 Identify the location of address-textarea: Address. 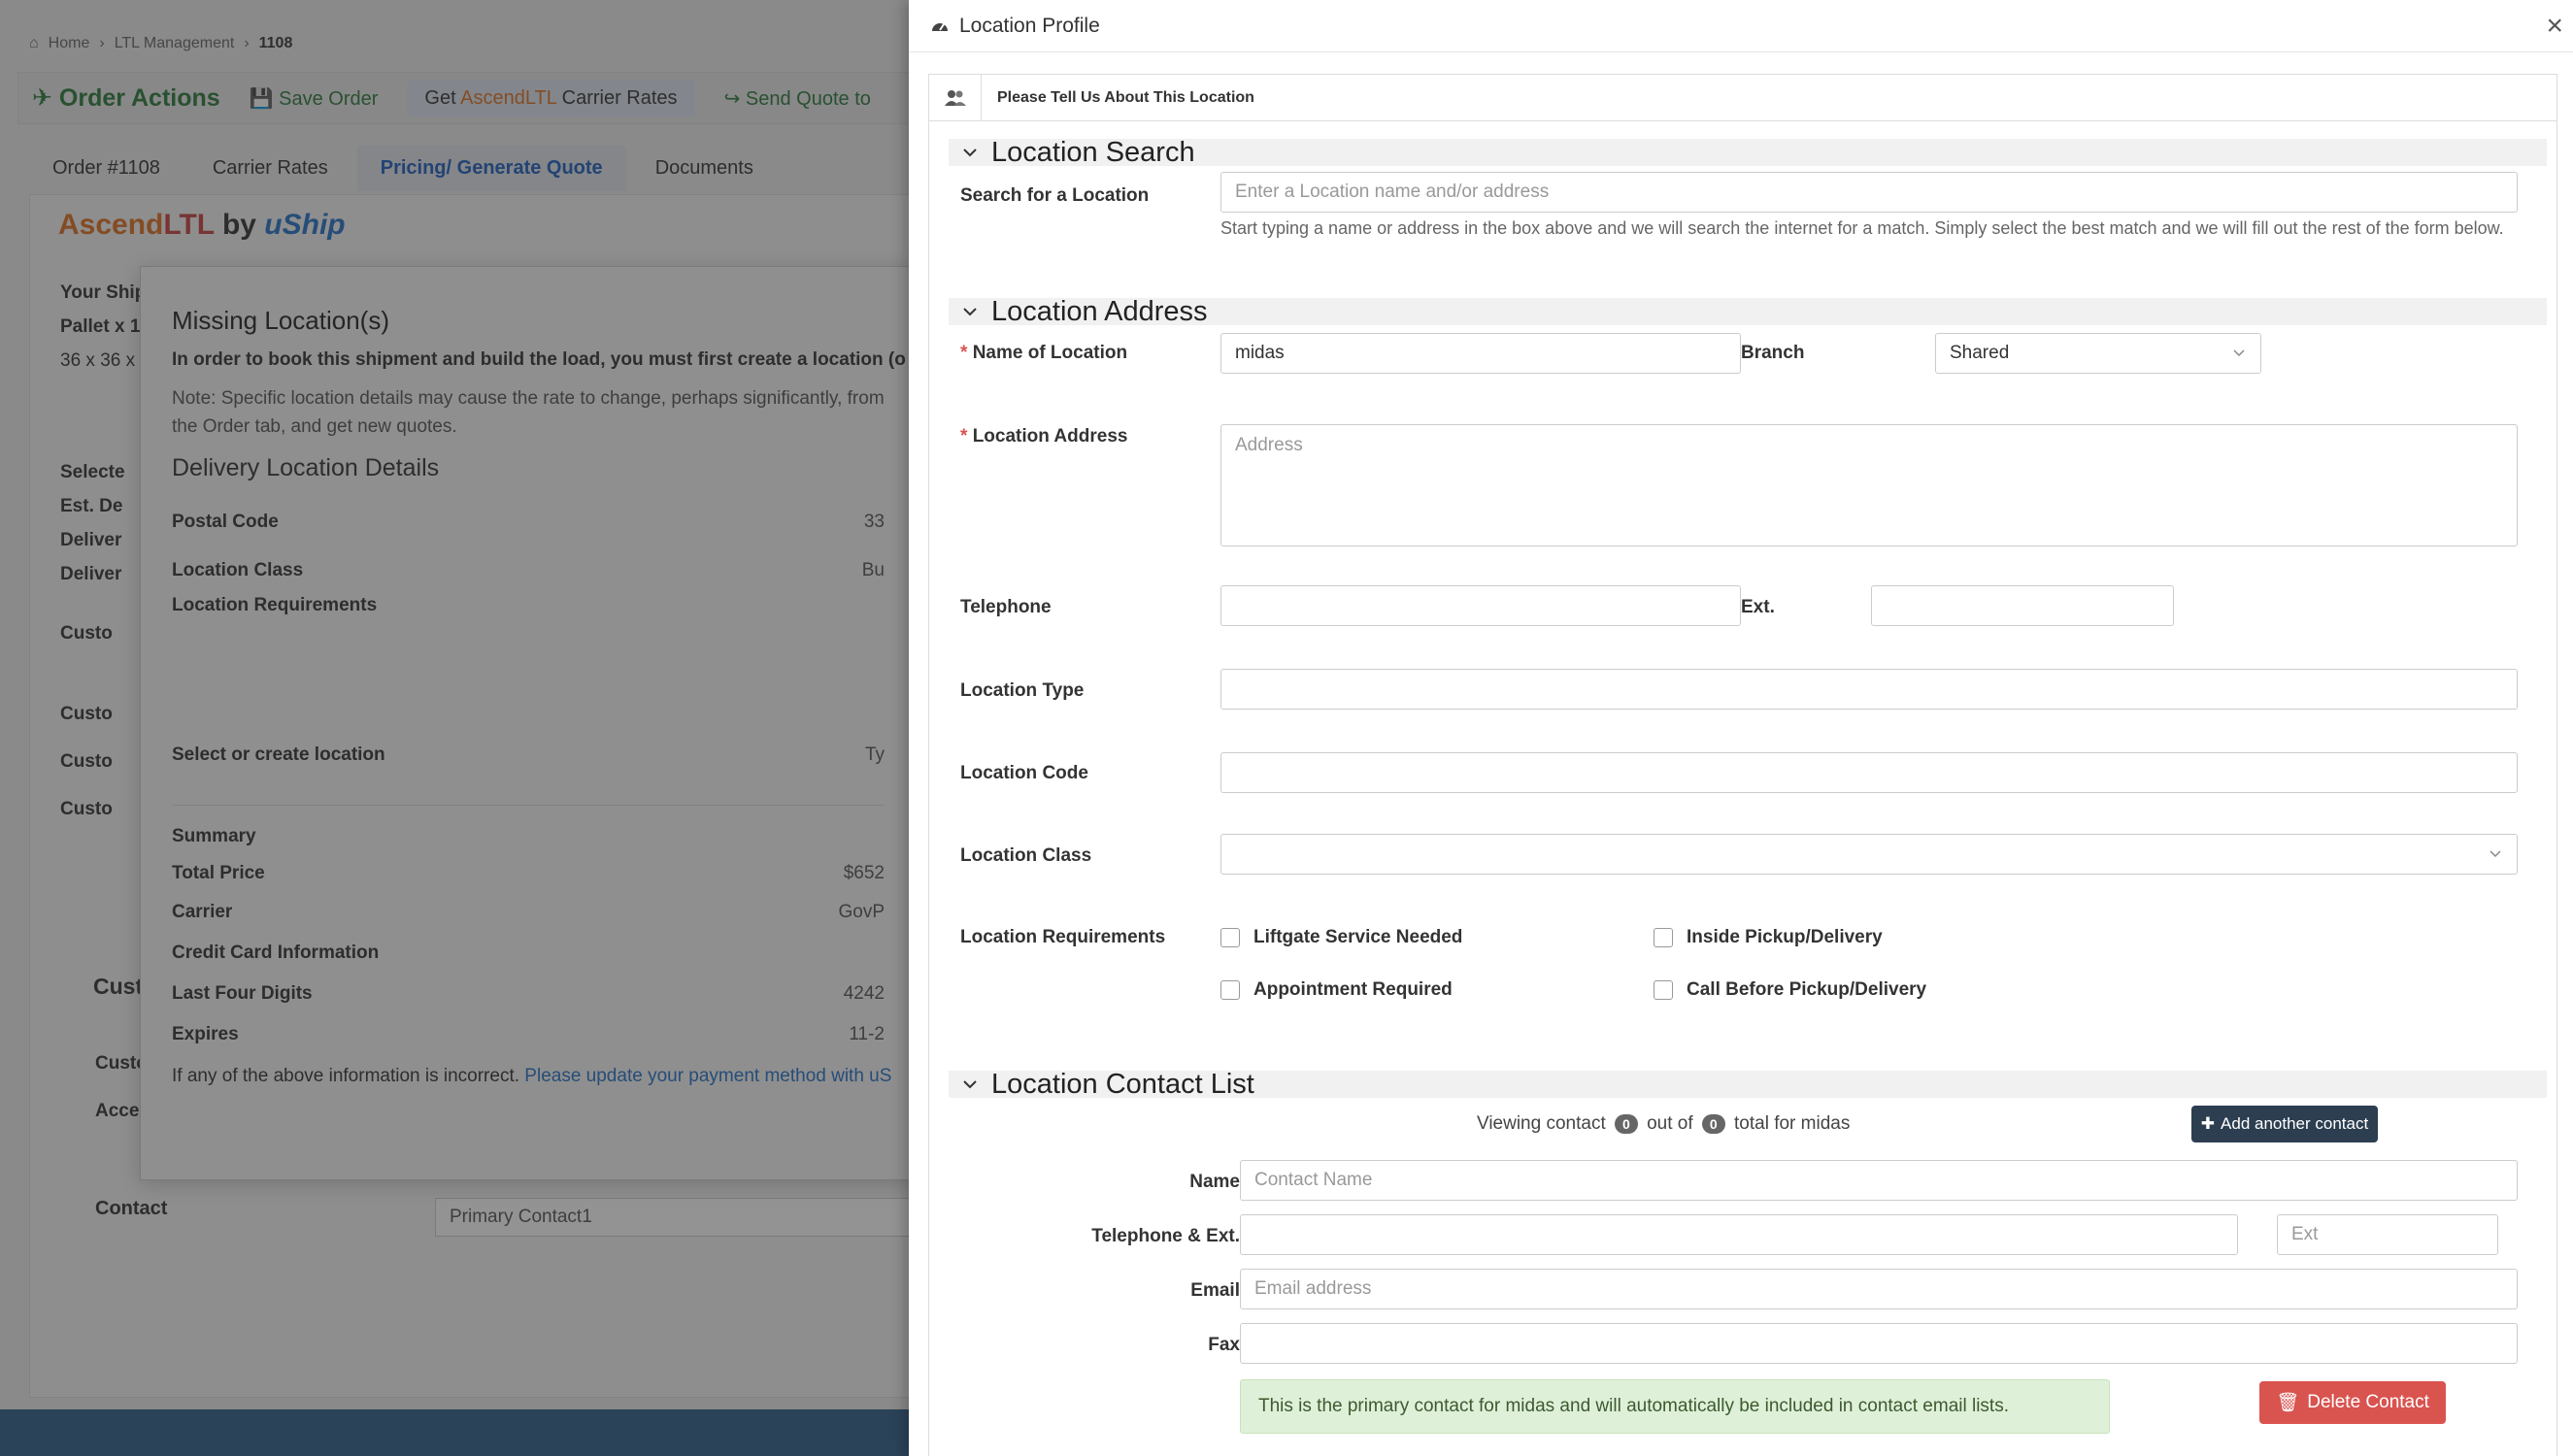
(1869, 485).